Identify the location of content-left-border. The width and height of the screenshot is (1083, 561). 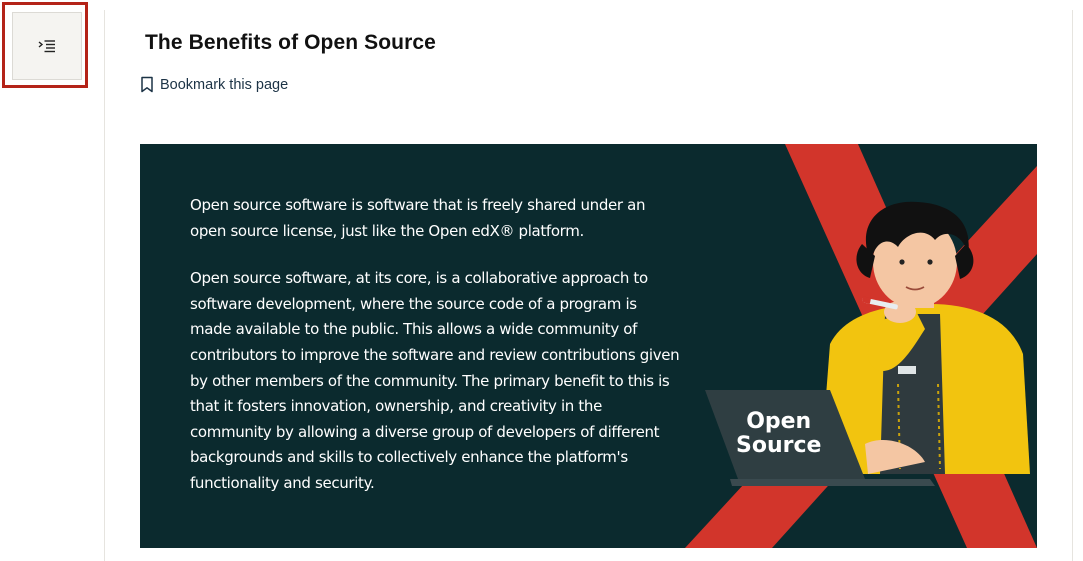
(104, 285).